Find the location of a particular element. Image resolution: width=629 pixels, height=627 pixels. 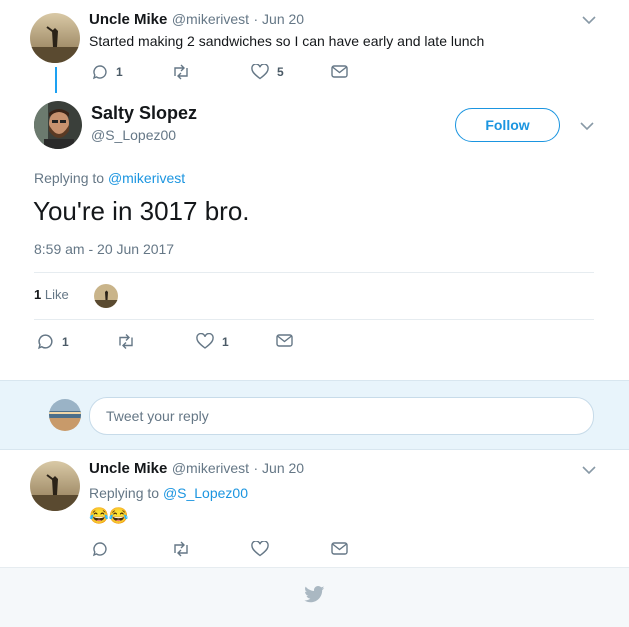

like-button is located at coordinates (260, 549).